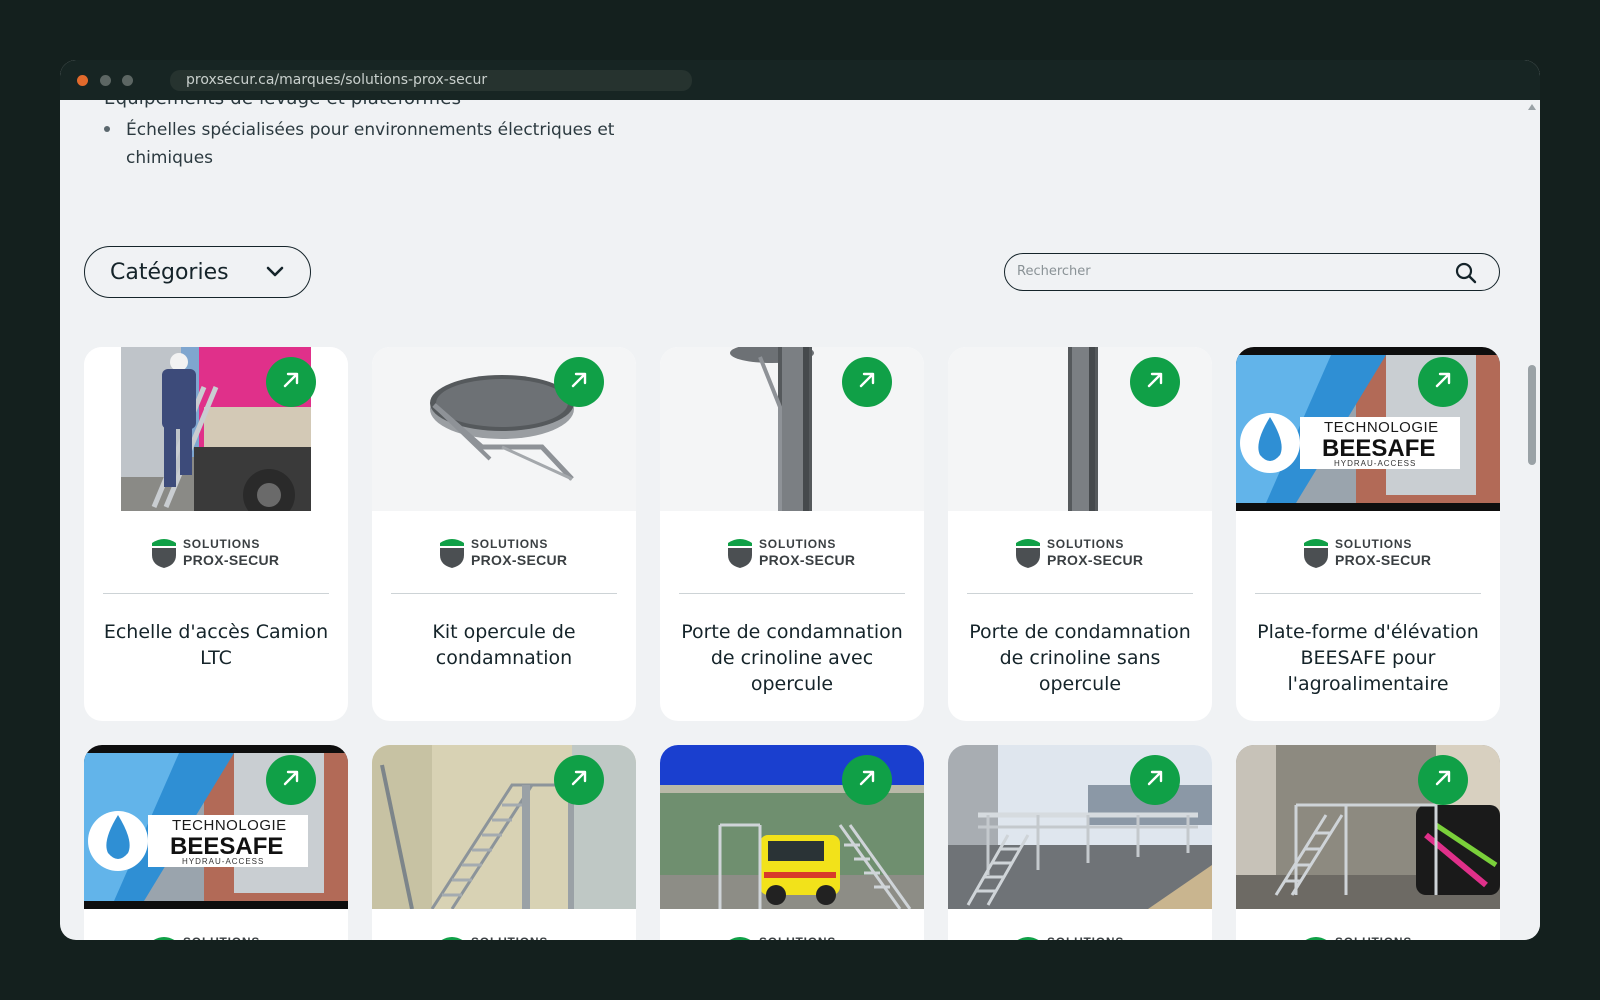 The image size is (1600, 1000). What do you see at coordinates (1532, 107) in the screenshot?
I see `scroll-up-arrow-icon` at bounding box center [1532, 107].